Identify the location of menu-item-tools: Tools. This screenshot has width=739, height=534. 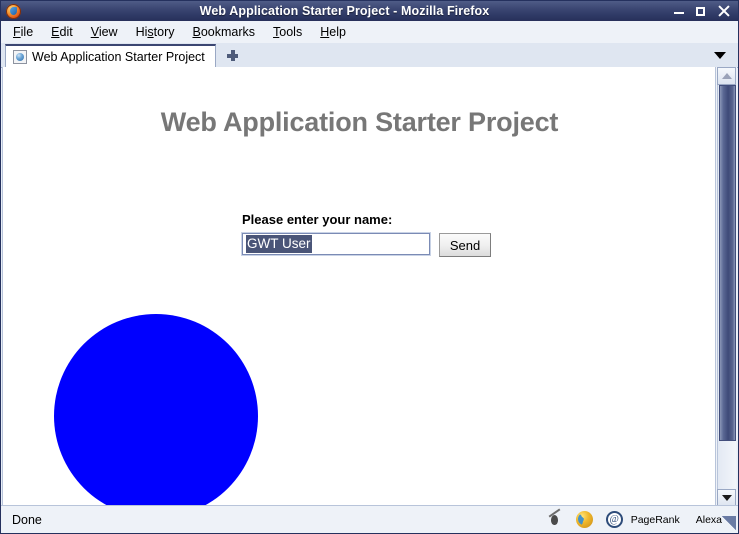
(287, 32).